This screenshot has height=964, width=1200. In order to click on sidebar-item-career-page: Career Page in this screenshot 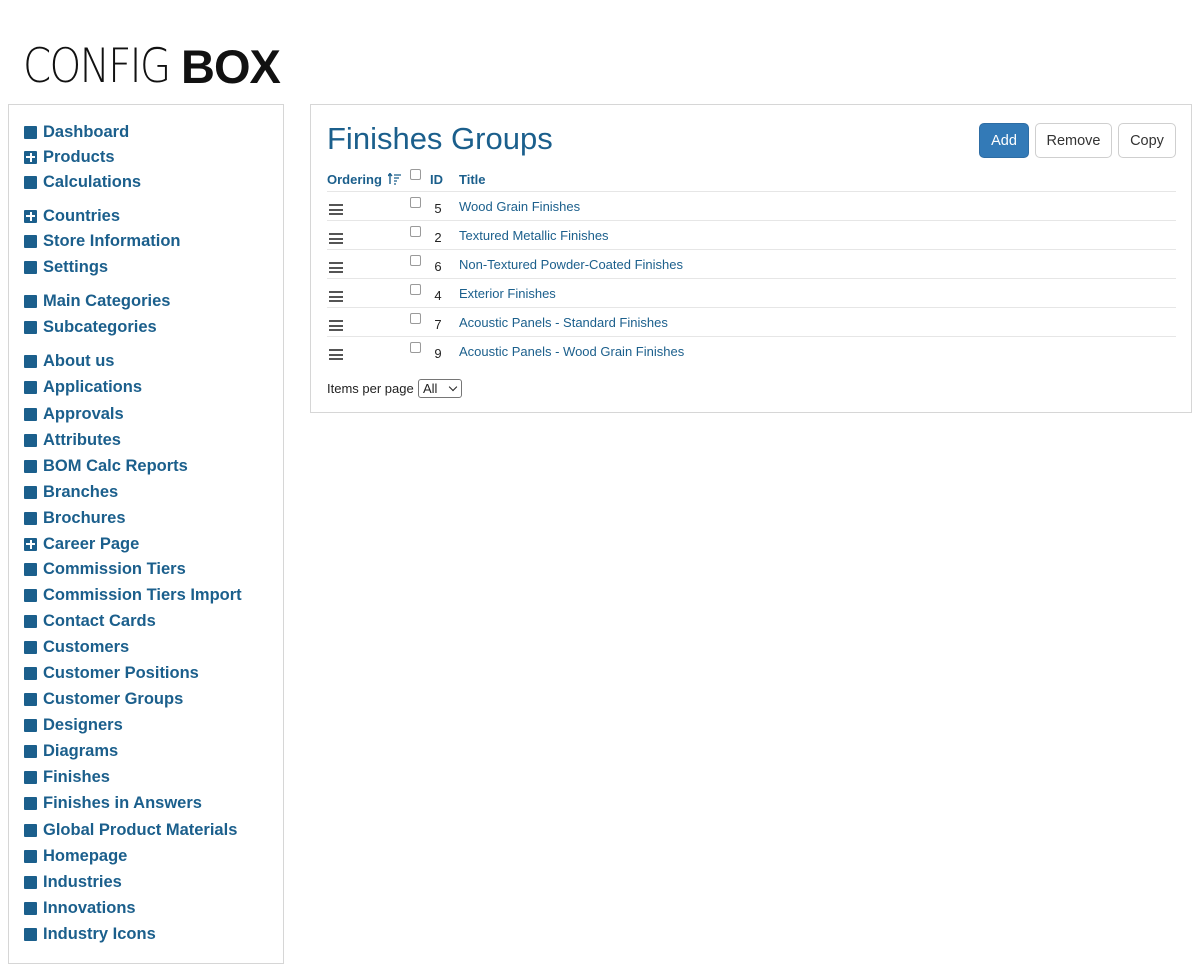, I will do `click(81, 544)`.